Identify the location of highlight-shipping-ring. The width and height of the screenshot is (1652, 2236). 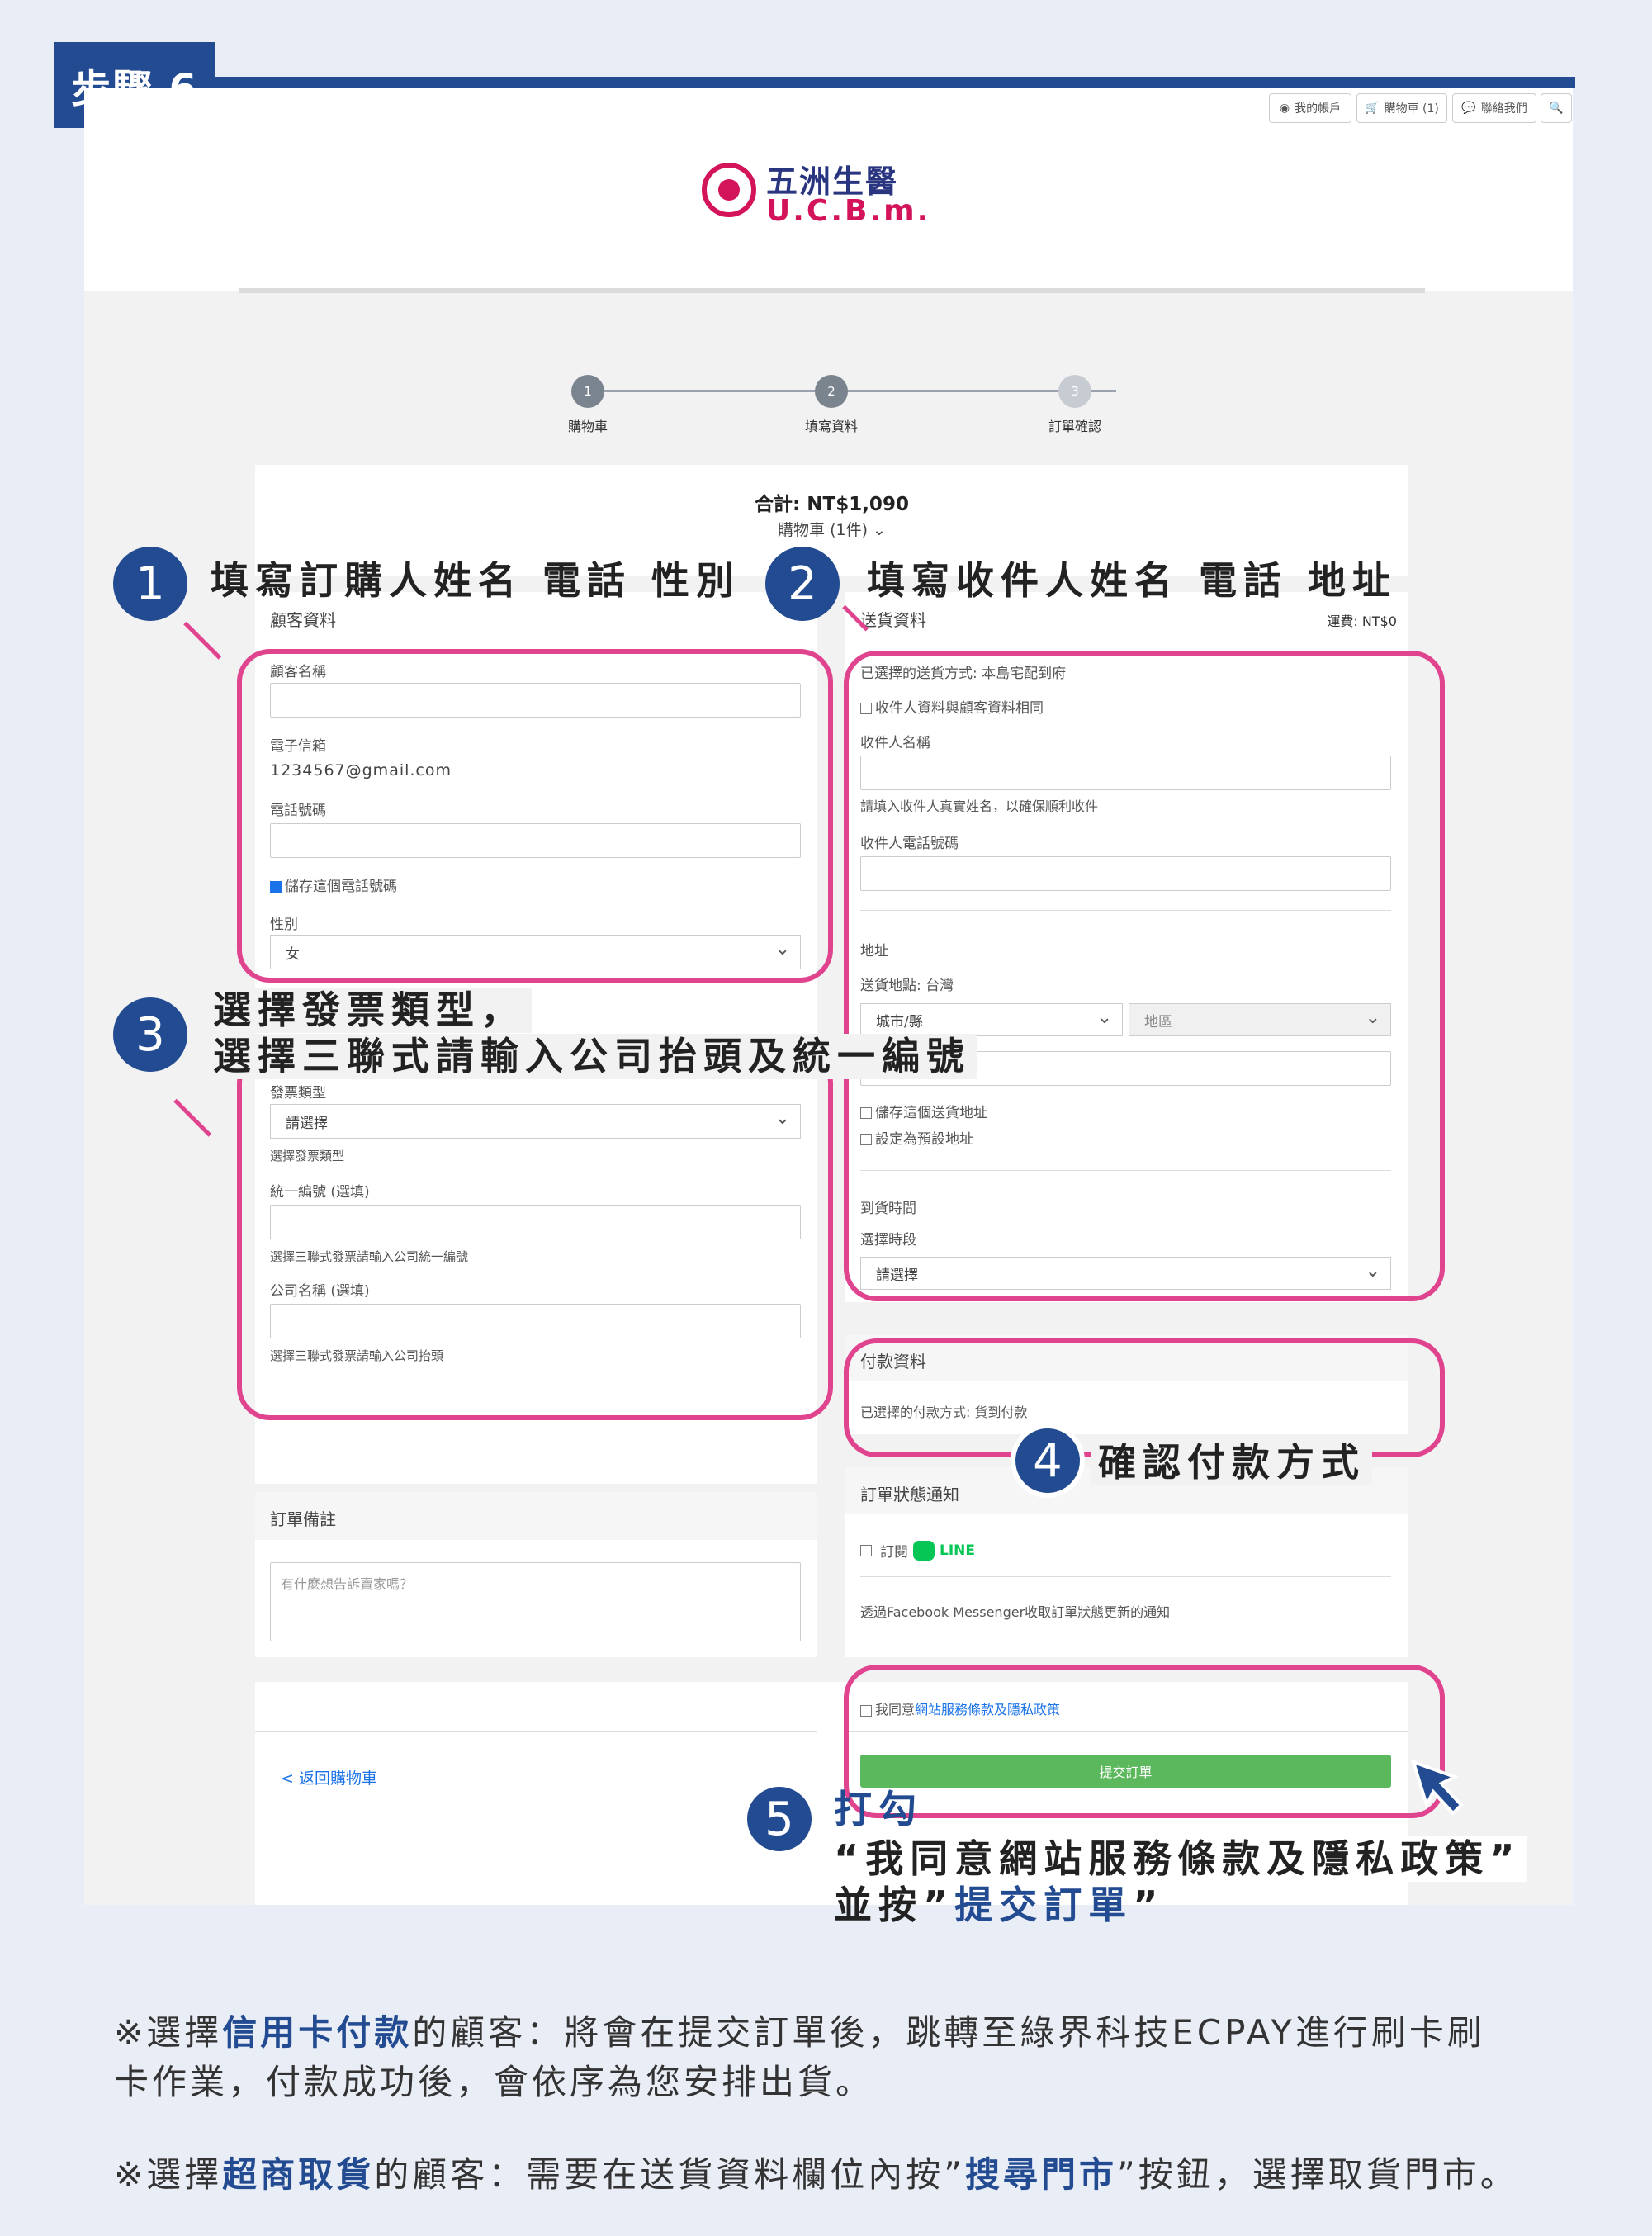
(1144, 976).